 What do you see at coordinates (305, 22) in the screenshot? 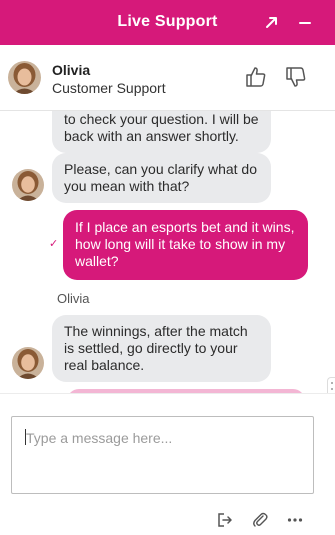
I see `minimize-icon` at bounding box center [305, 22].